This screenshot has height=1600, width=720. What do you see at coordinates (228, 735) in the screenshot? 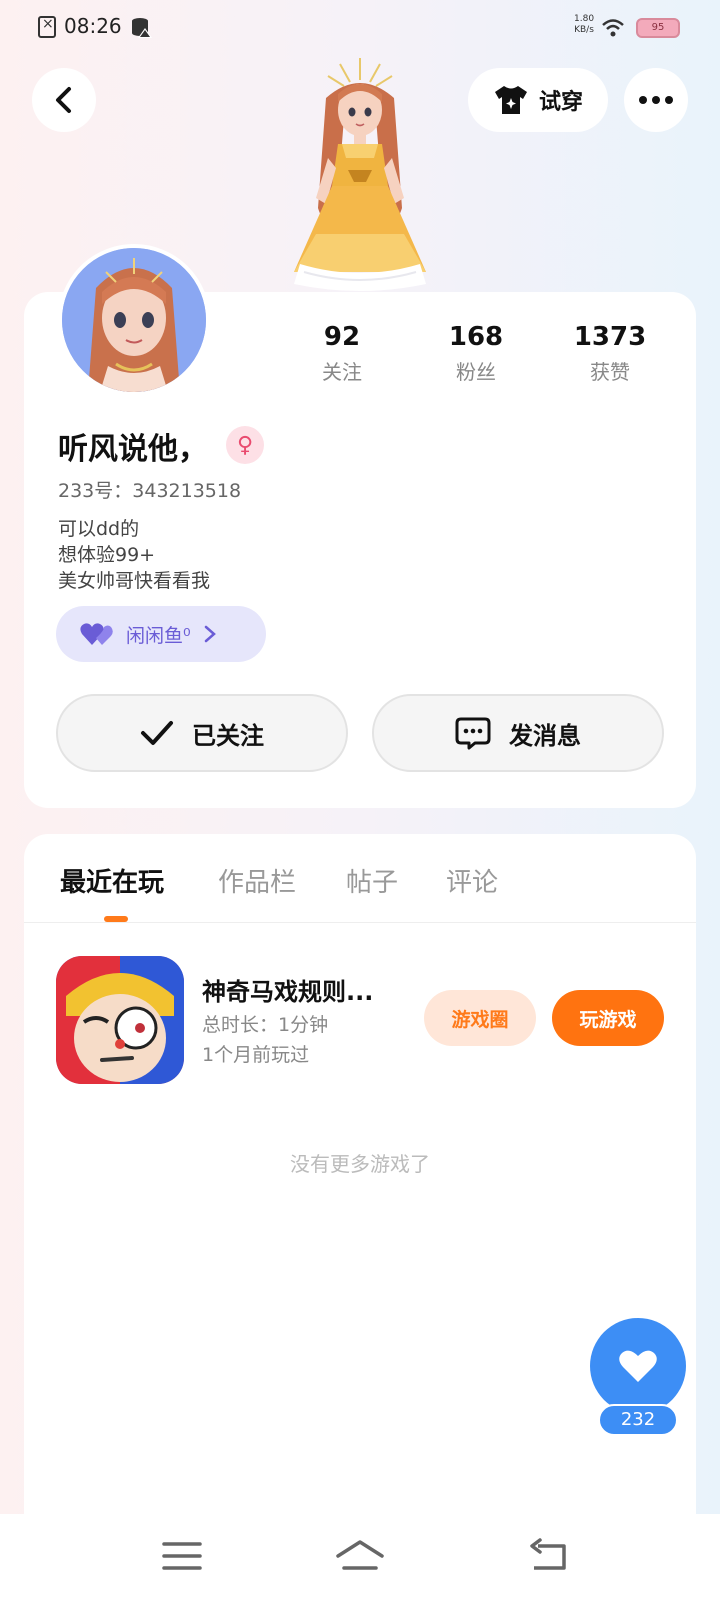
I see `following-button-label: 已关注` at bounding box center [228, 735].